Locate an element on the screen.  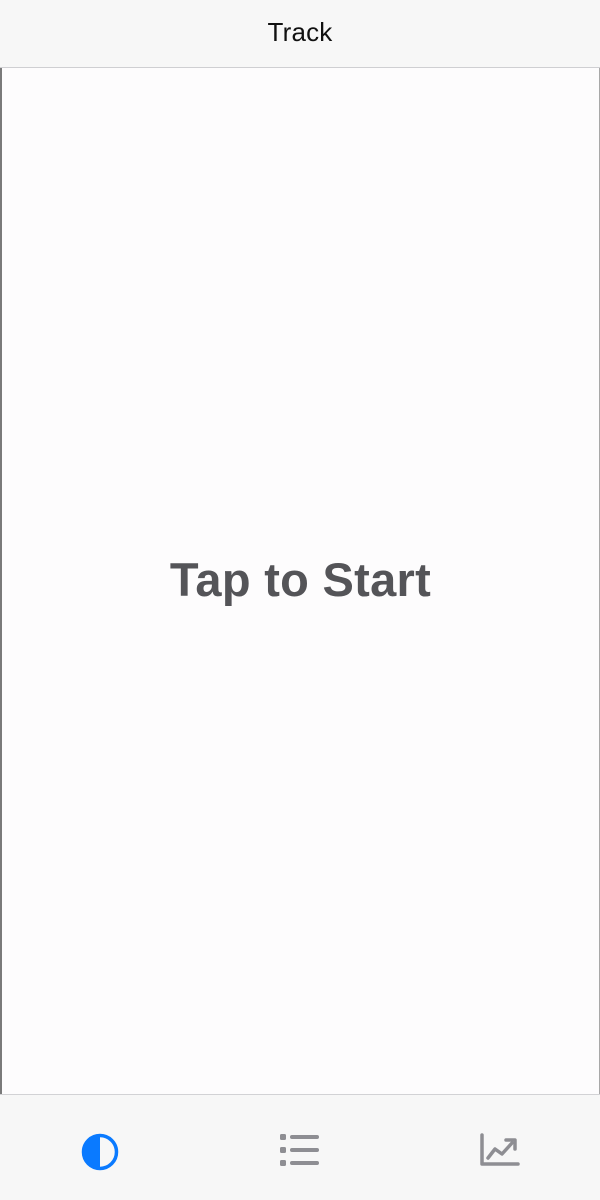
tab-list is located at coordinates (300, 1147).